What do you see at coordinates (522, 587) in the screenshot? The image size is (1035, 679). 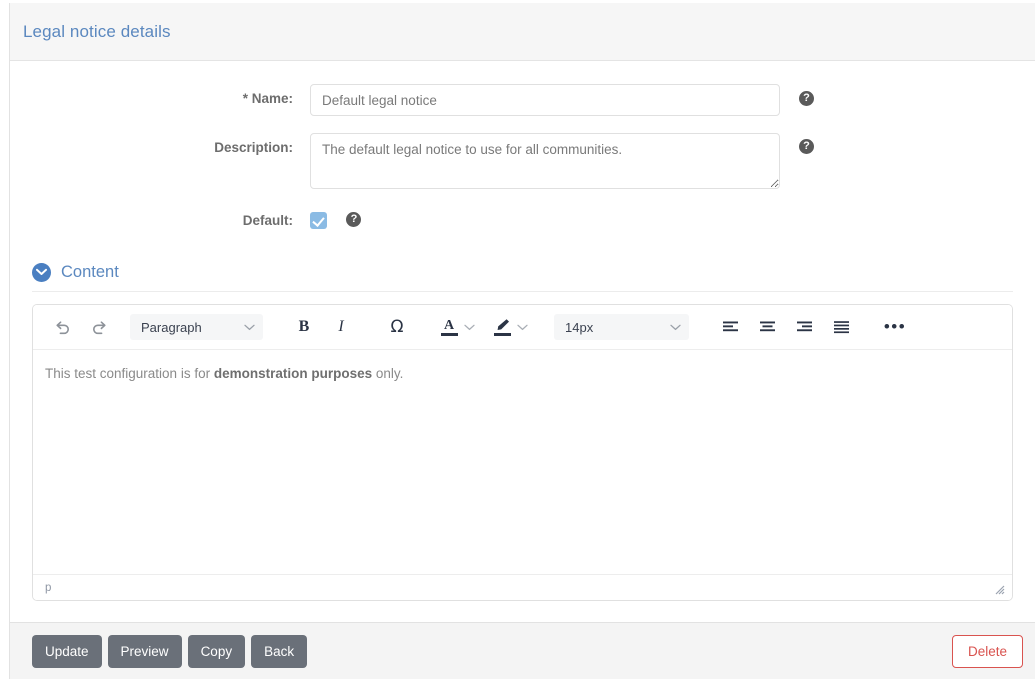 I see `editor-status-bar: p` at bounding box center [522, 587].